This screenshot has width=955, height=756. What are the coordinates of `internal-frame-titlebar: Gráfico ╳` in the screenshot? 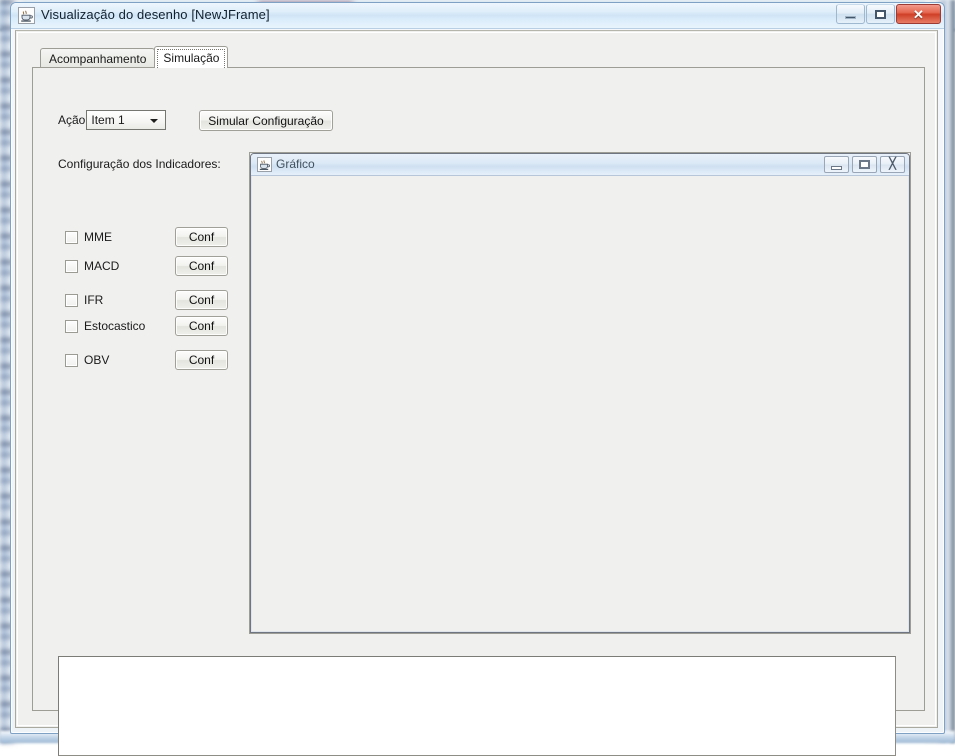 It's located at (580, 165).